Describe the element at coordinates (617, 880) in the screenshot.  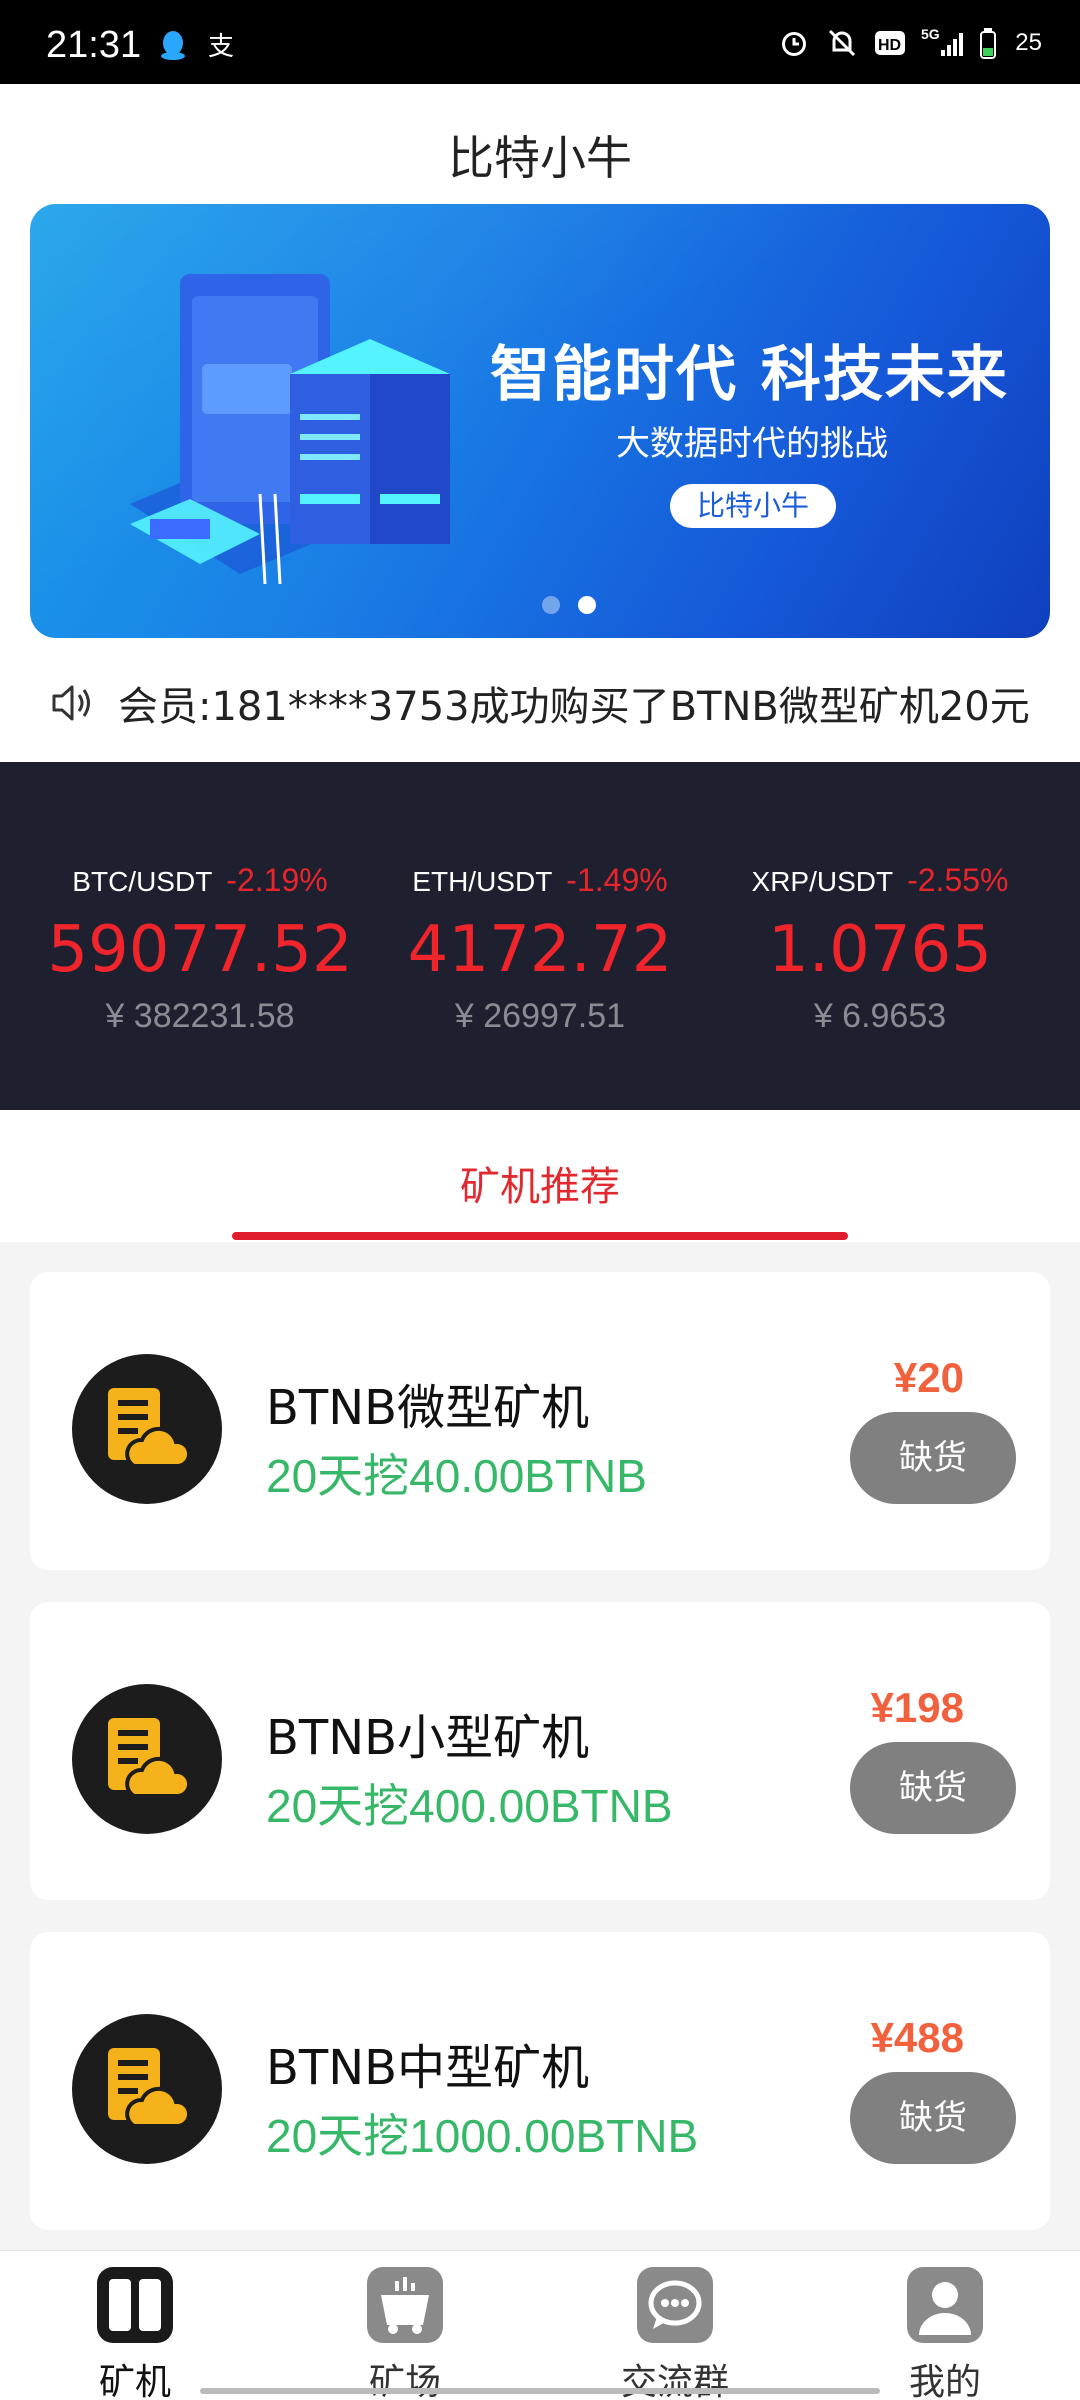
I see `ticker-change: -1.49%` at that location.